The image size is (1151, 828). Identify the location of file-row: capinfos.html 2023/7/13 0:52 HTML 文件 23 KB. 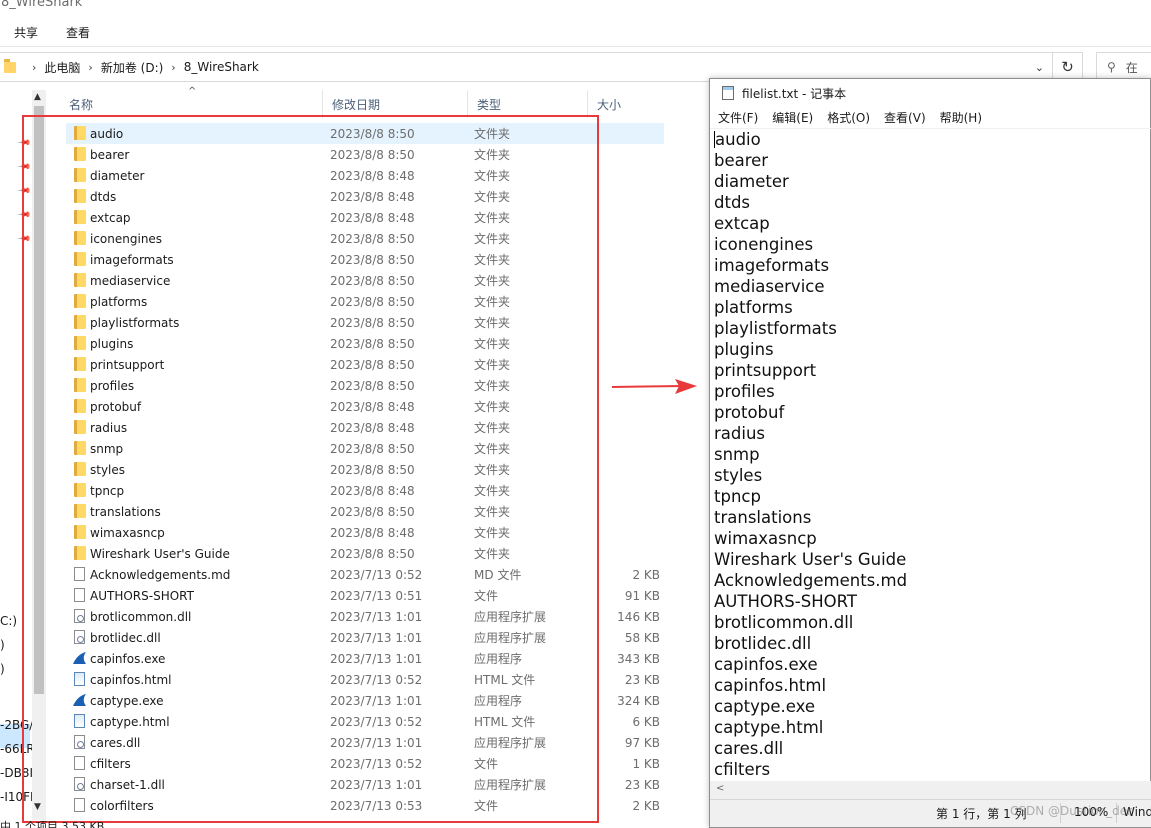
(366, 679).